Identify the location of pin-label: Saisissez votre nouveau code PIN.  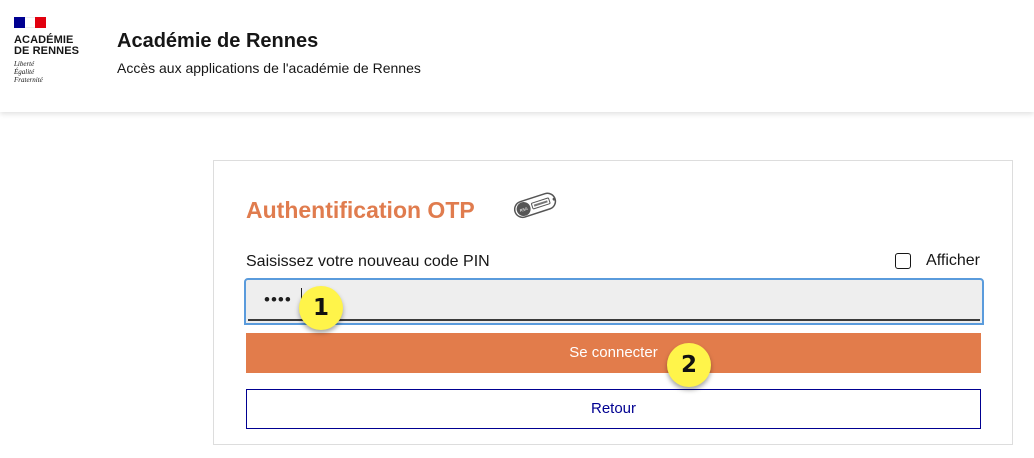
(368, 261).